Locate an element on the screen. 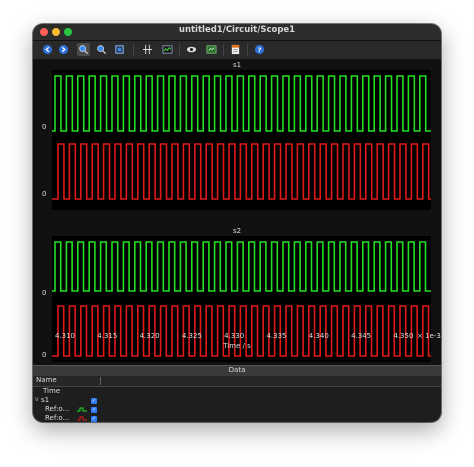  plot-title-s2: s2 is located at coordinates (237, 231).